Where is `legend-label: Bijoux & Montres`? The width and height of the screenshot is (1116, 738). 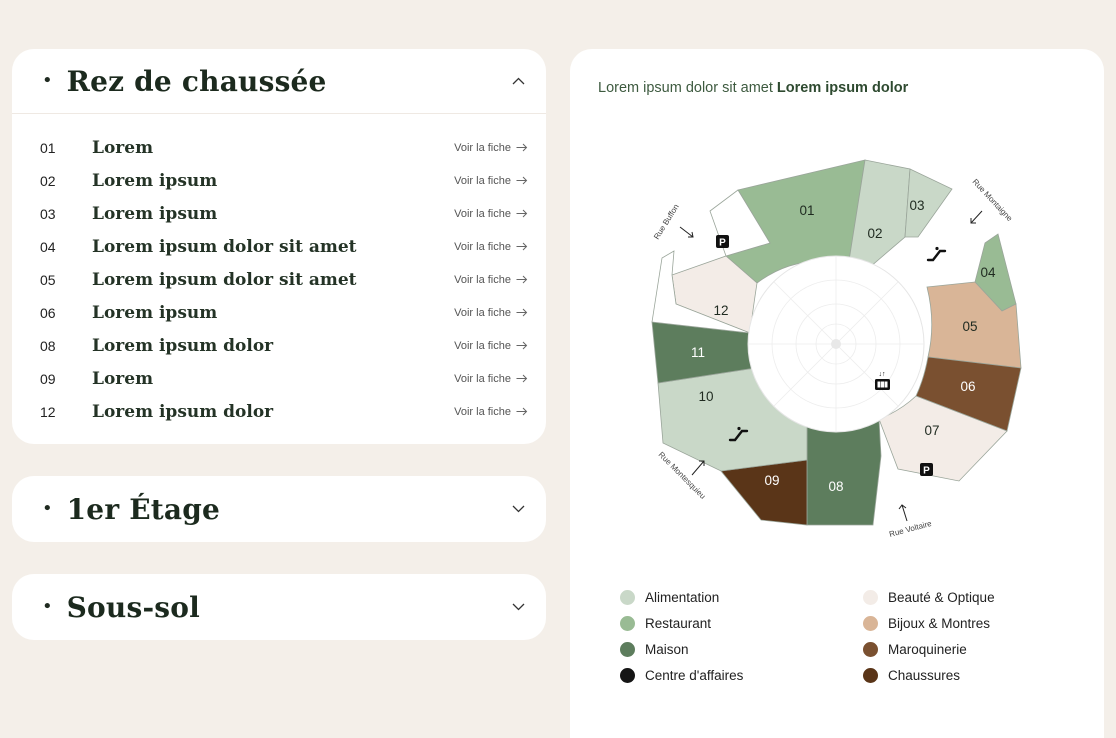 legend-label: Bijoux & Montres is located at coordinates (939, 623).